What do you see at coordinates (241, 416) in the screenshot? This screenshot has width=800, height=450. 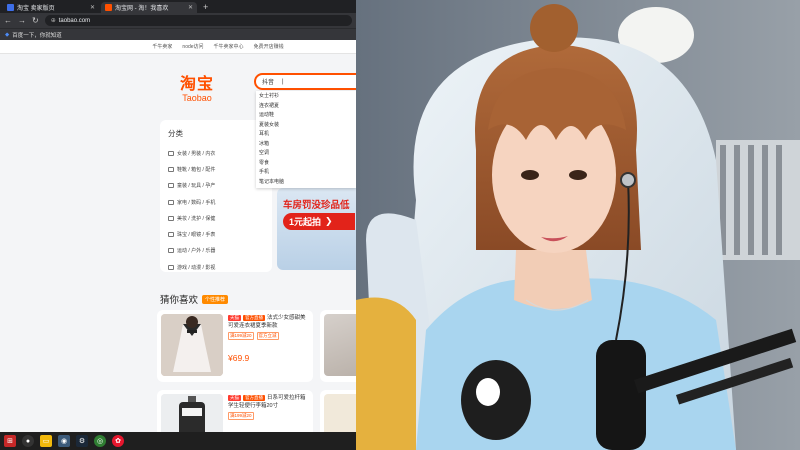 I see `coupon-tag: 满199减20` at bounding box center [241, 416].